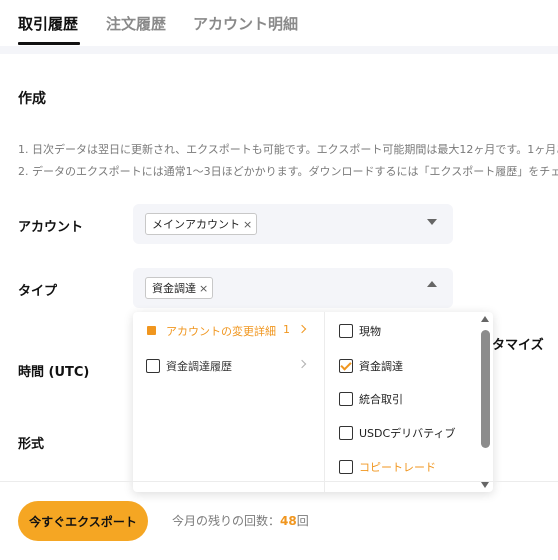  Describe the element at coordinates (229, 402) in the screenshot. I see `category-column: アカウントの変更詳細 1 資金調達履歴` at that location.